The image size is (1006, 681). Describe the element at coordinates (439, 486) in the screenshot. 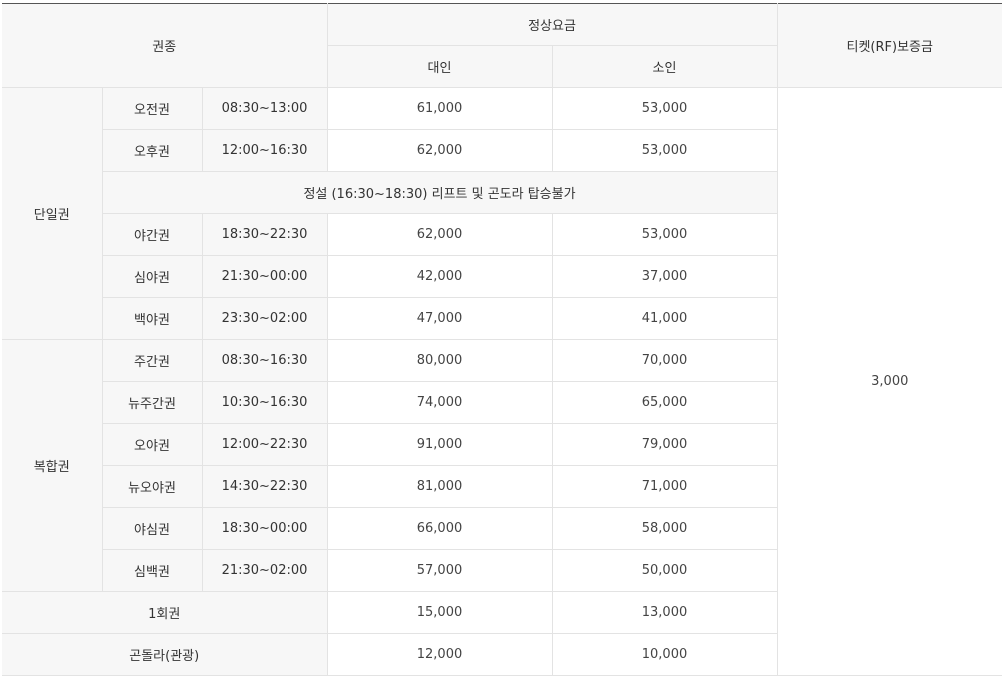

I see `adult-fare: 81,000` at that location.